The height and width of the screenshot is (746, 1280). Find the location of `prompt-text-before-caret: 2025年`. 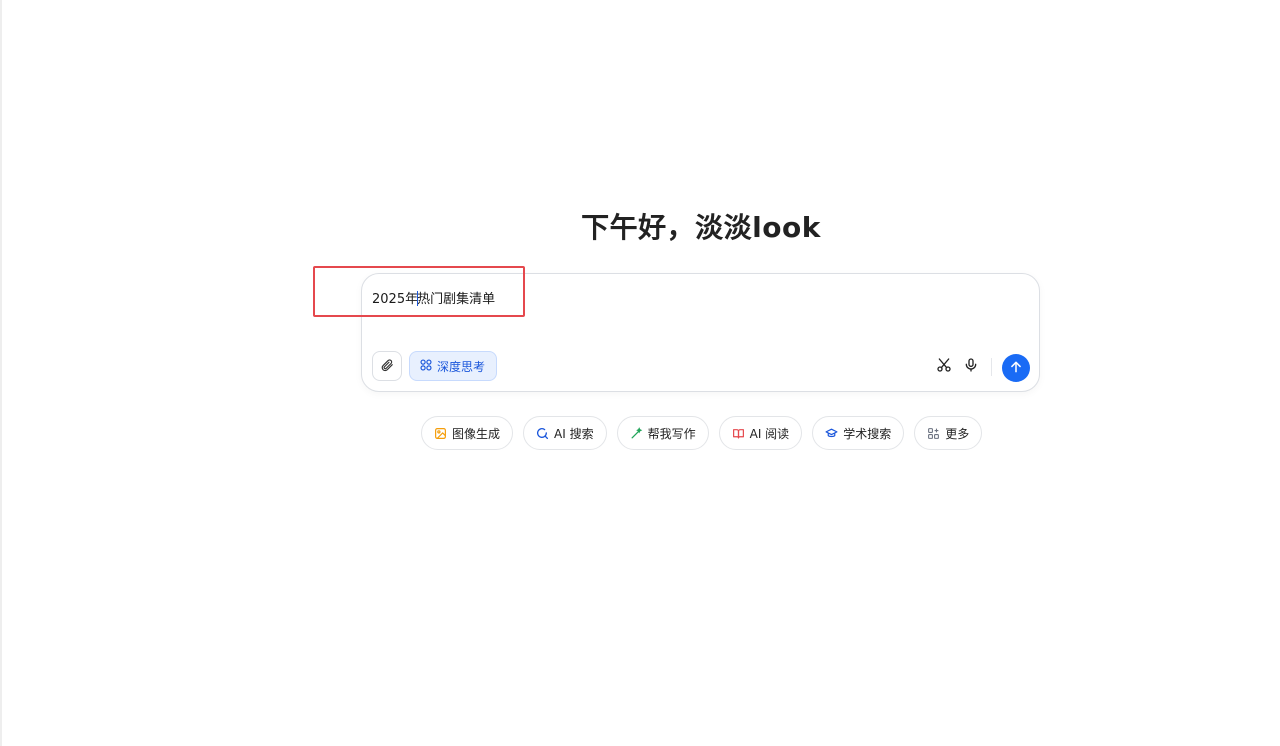

prompt-text-before-caret: 2025年 is located at coordinates (395, 299).